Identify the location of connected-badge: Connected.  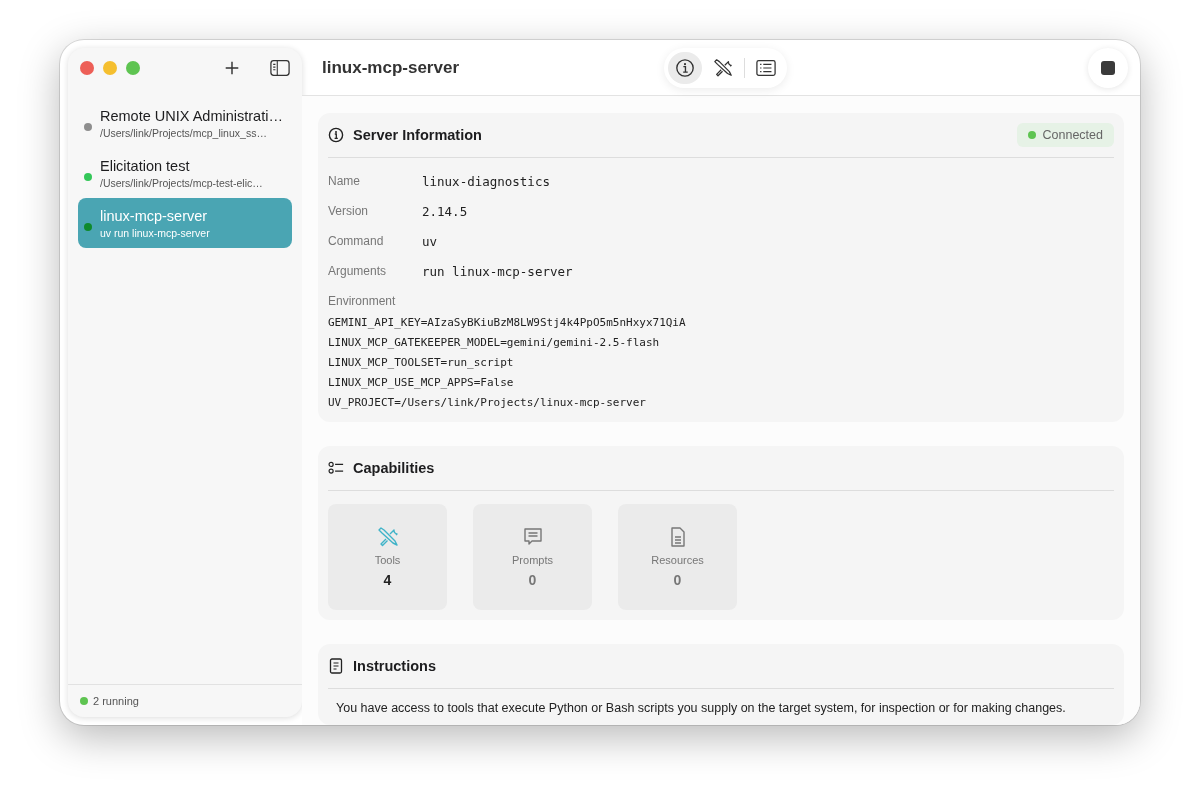
(1065, 135).